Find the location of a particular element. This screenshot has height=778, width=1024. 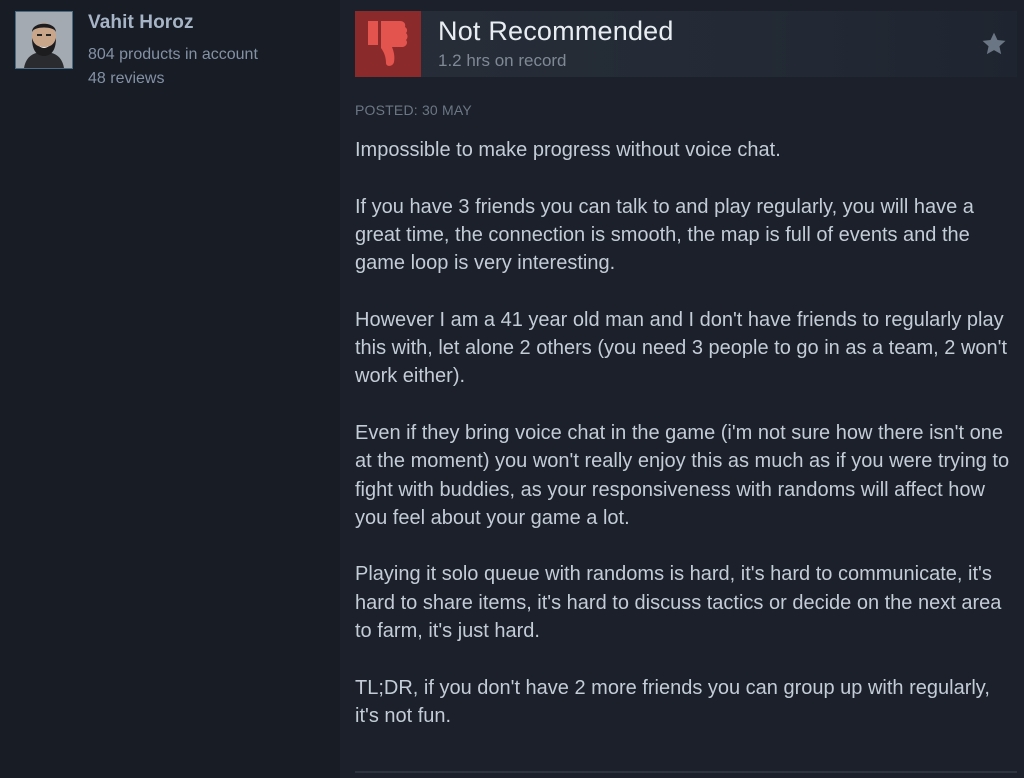

avatar is located at coordinates (44, 40).